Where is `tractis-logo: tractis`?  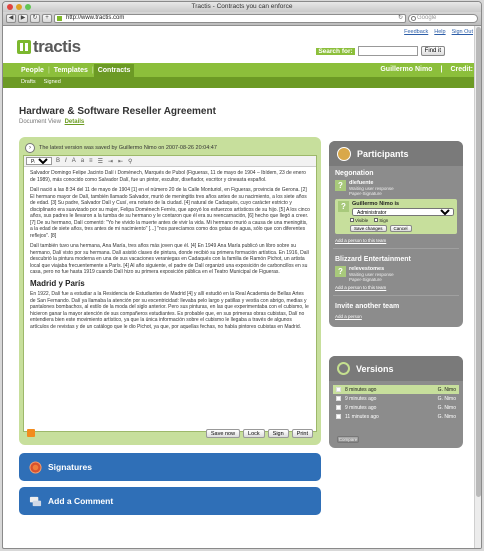
tractis-logo: tractis is located at coordinates (49, 47).